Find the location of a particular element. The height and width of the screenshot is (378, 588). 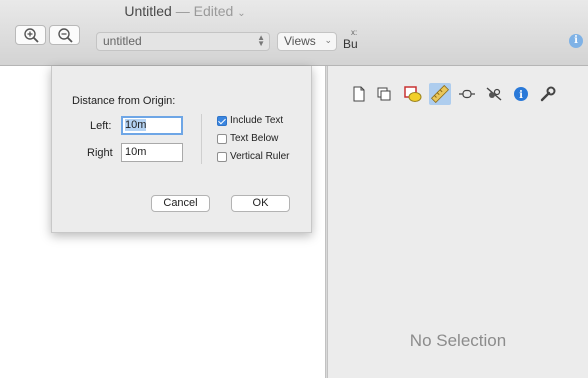

include-text-label: Include Text is located at coordinates (256, 120).